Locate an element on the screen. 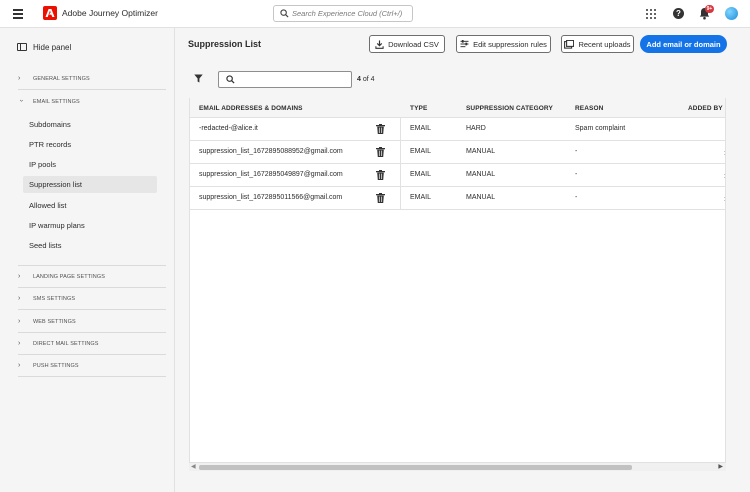 Image resolution: width=750 pixels, height=492 pixels. add-email-or-domain-button: Add email or domain is located at coordinates (683, 44).